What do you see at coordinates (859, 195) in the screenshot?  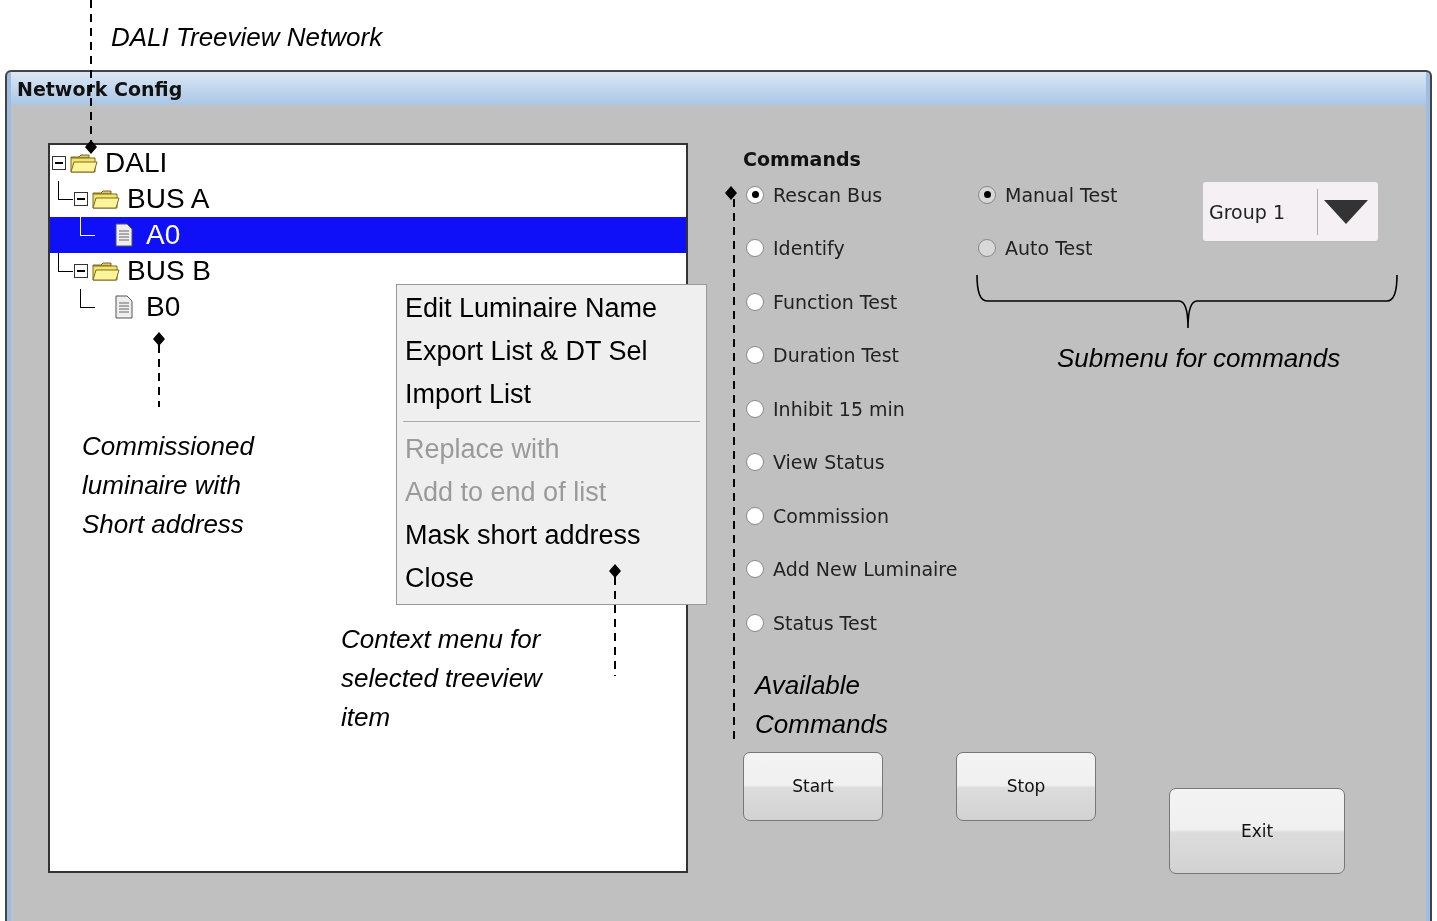 I see `radio-option: Rescan Bus` at bounding box center [859, 195].